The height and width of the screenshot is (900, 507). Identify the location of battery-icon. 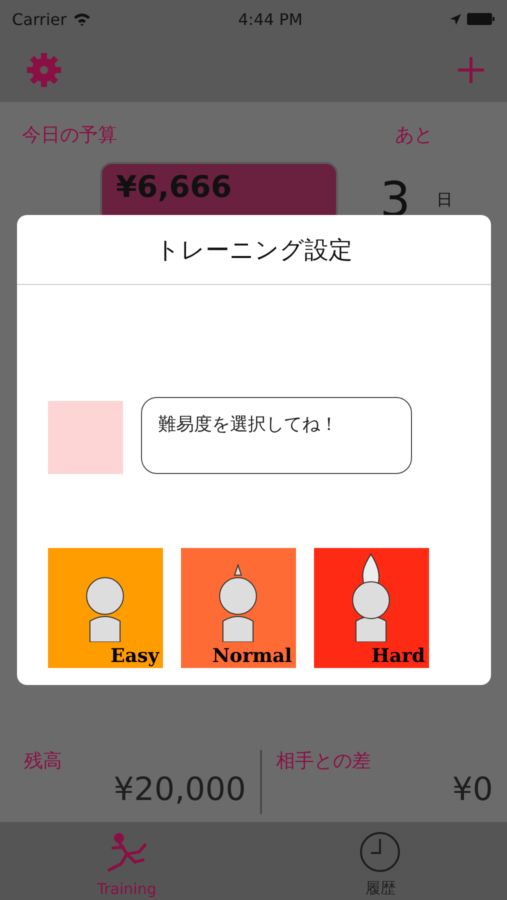
(481, 19).